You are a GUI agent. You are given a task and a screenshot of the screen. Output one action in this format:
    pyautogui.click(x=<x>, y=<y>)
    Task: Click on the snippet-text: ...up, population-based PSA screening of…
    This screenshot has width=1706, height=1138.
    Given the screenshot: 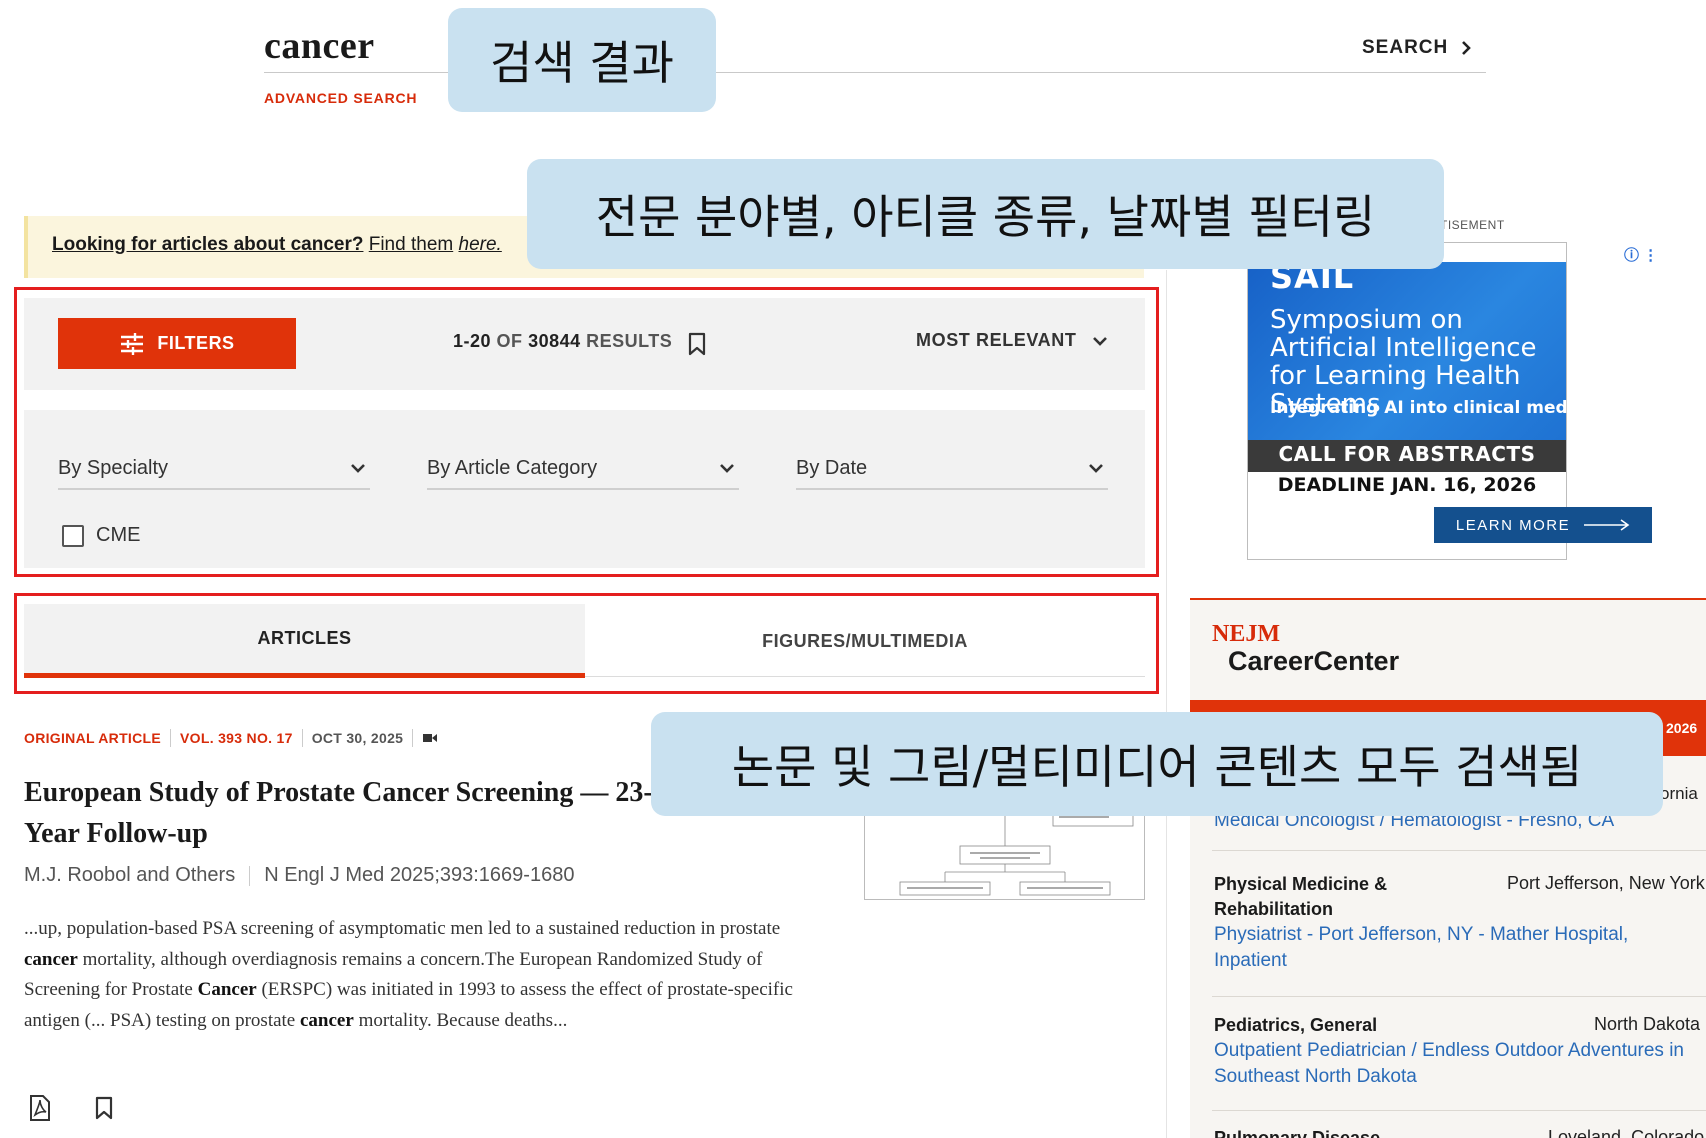 What is the action you would take?
    pyautogui.click(x=402, y=928)
    